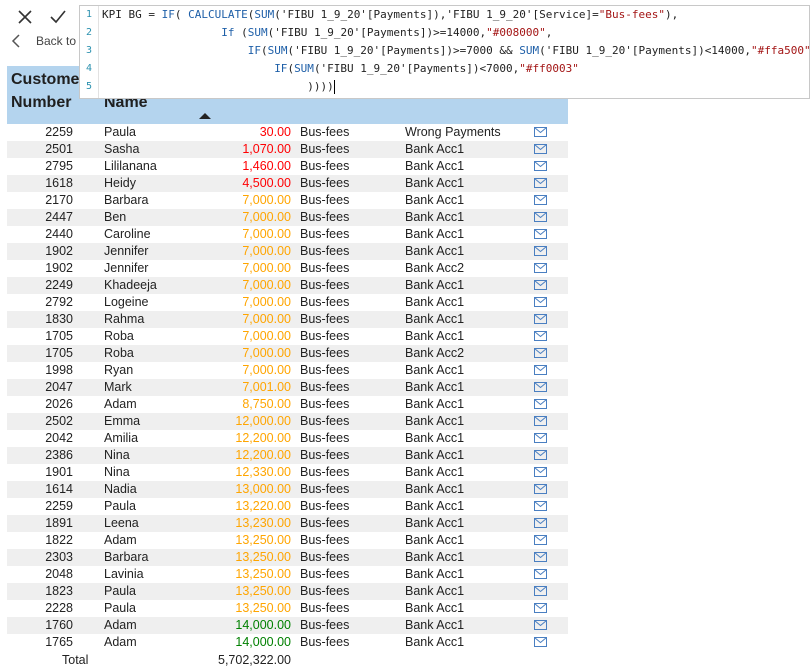 The image size is (810, 669). Describe the element at coordinates (58, 17) in the screenshot. I see `commit-formula-button` at that location.